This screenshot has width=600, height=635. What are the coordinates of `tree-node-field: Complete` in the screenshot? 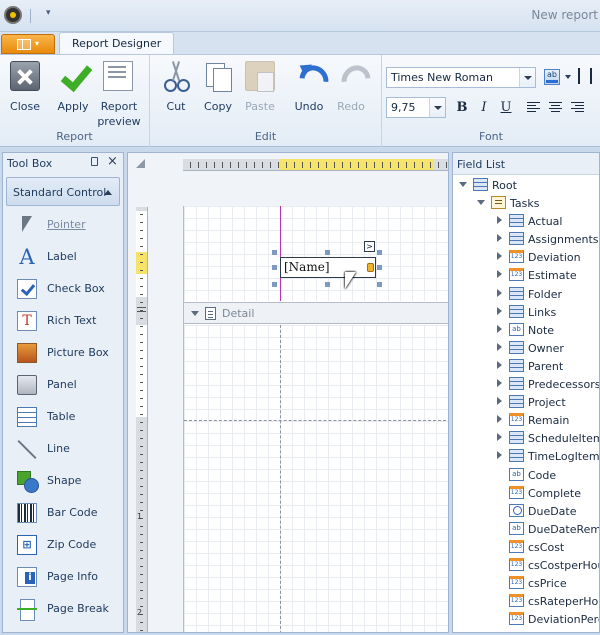 It's located at (526, 493).